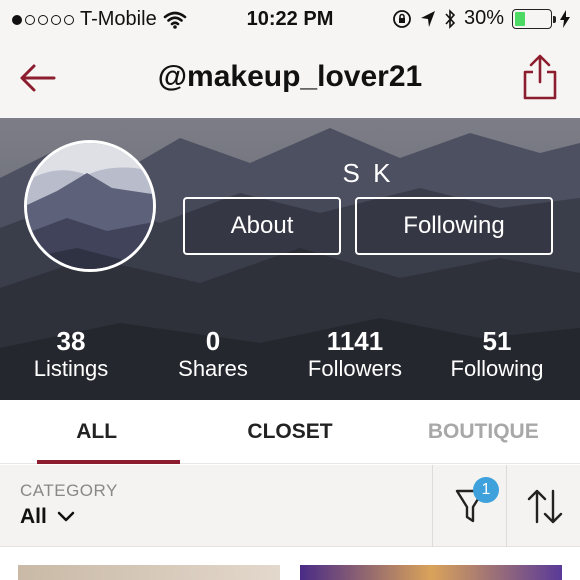 This screenshot has height=580, width=580. I want to click on nav-bar: @makeup_lover21, so click(290, 79).